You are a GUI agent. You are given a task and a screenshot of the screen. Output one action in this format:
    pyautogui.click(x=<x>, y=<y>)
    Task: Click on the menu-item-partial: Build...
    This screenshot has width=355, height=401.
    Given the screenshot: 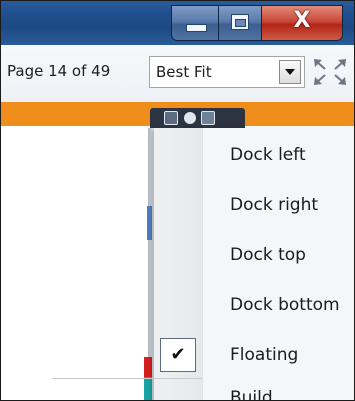 What is the action you would take?
    pyautogui.click(x=259, y=394)
    